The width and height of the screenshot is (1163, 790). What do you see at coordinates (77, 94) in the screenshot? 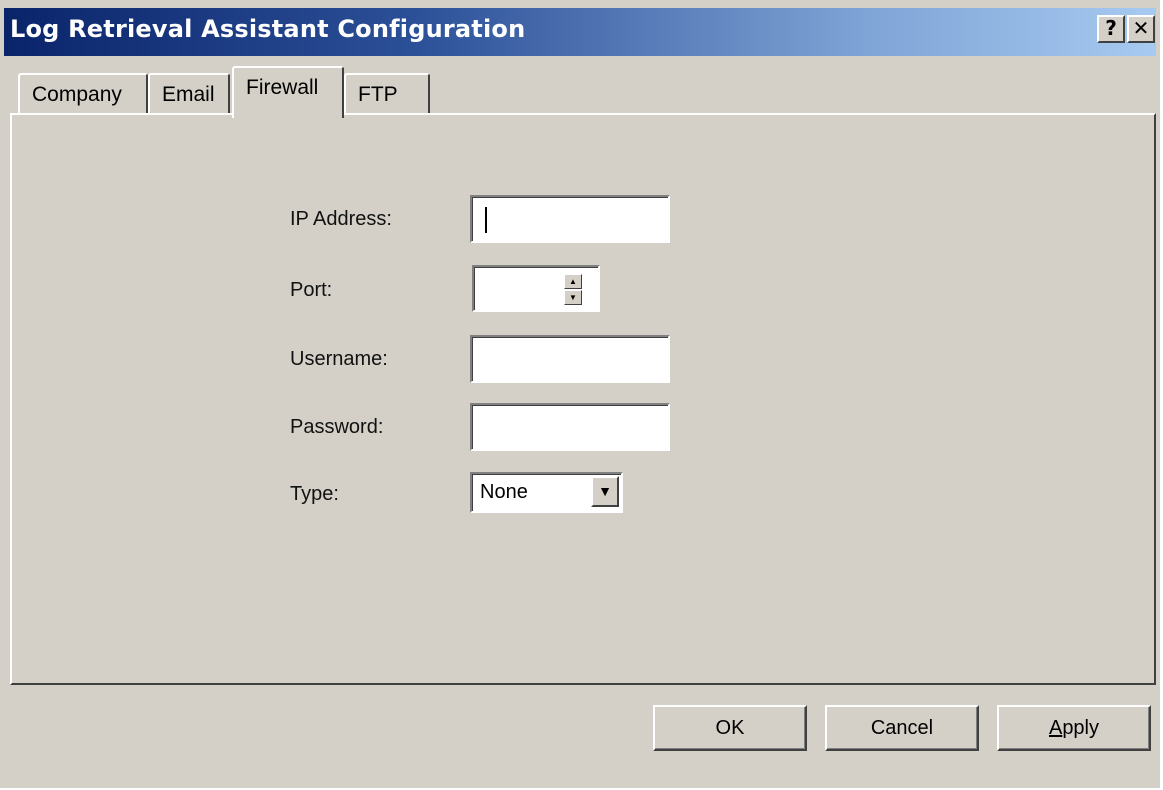
I see `tab-company-label: Company` at bounding box center [77, 94].